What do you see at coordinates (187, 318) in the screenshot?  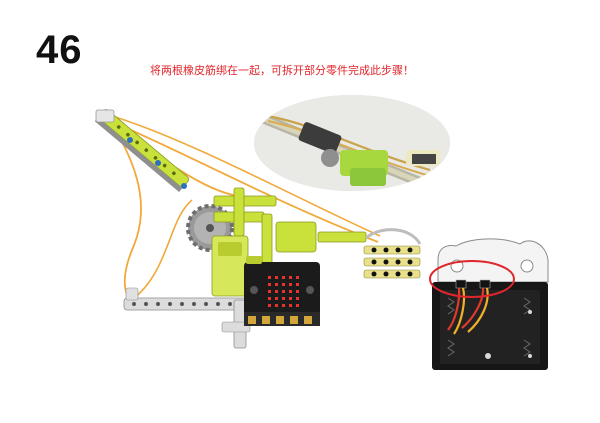 I see `base-beam` at bounding box center [187, 318].